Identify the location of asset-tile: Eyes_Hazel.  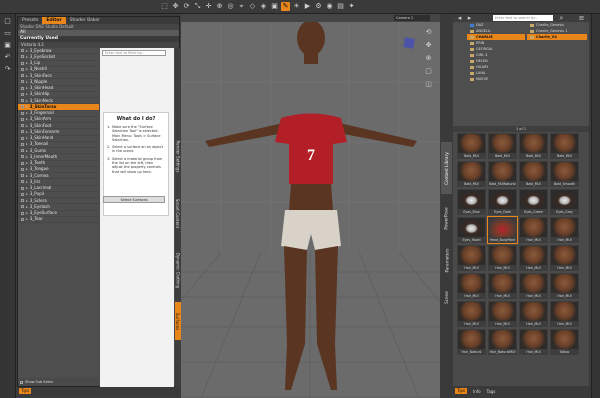
(471, 230).